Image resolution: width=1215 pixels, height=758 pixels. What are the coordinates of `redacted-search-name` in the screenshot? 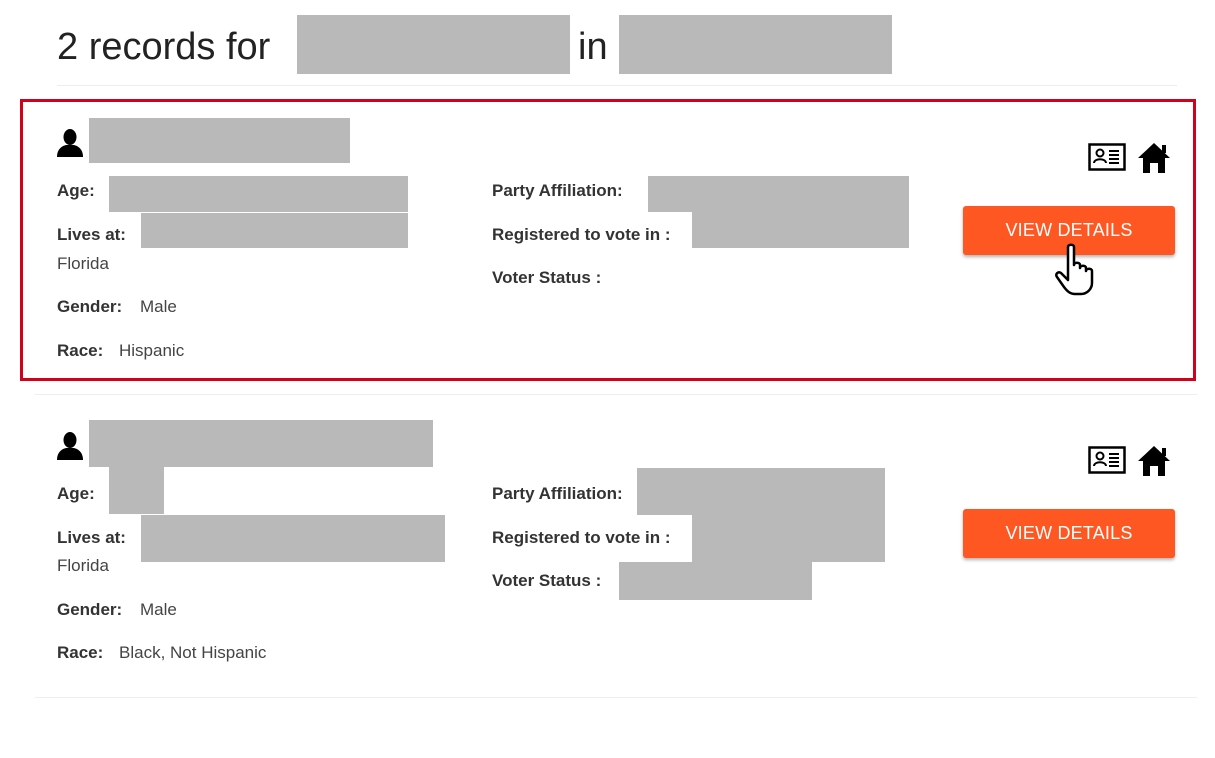 It's located at (433, 44).